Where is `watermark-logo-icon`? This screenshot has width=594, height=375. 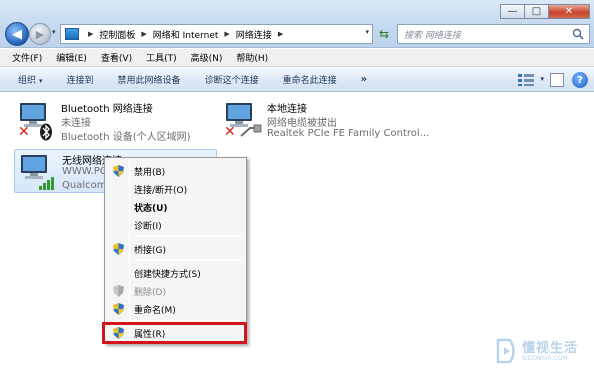 watermark-logo-icon is located at coordinates (505, 351).